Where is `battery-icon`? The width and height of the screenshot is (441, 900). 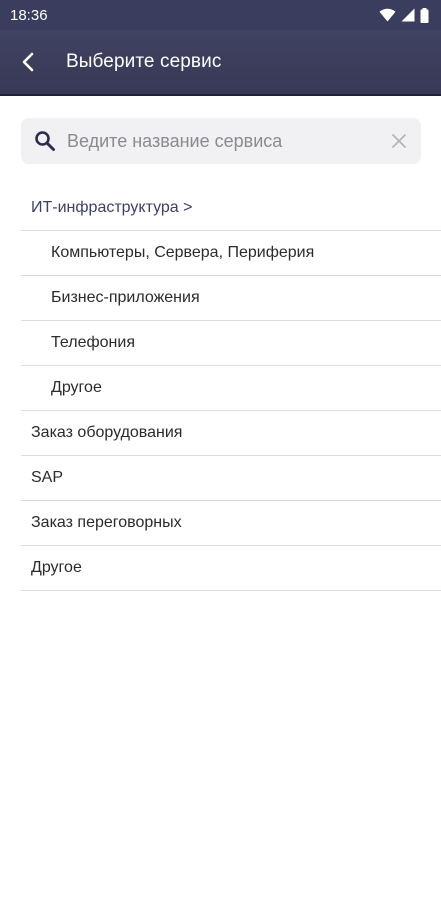
battery-icon is located at coordinates (424, 15).